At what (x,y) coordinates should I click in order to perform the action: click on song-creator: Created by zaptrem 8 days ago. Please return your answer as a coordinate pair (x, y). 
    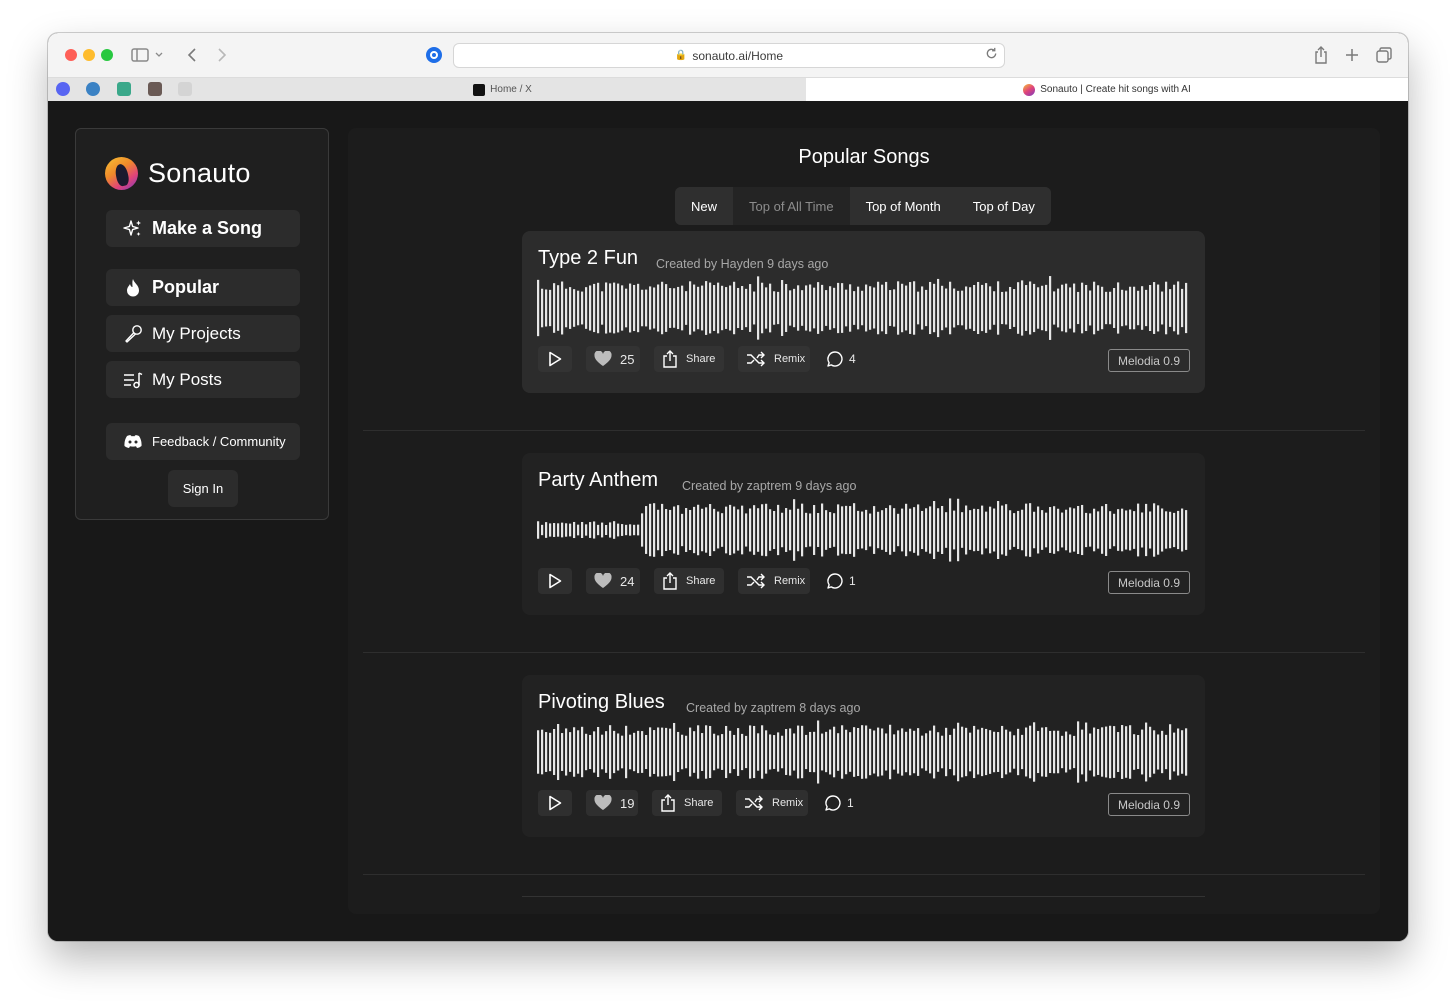
    Looking at the image, I should click on (773, 708).